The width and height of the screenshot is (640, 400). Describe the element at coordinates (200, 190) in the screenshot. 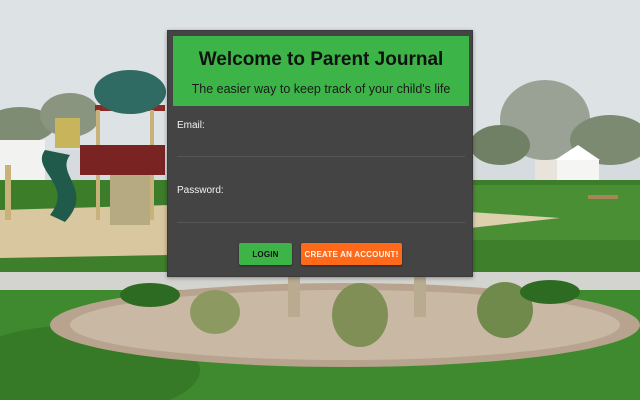

I see `password-label: Password:` at that location.